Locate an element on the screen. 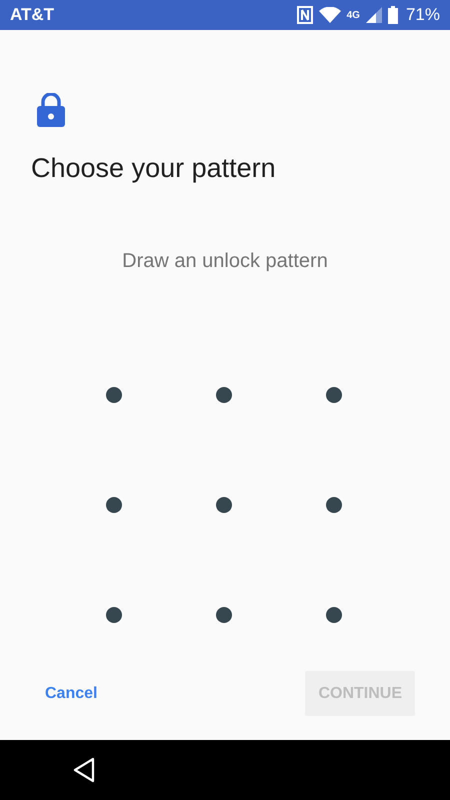 The width and height of the screenshot is (450, 800). lock-icon is located at coordinates (51, 110).